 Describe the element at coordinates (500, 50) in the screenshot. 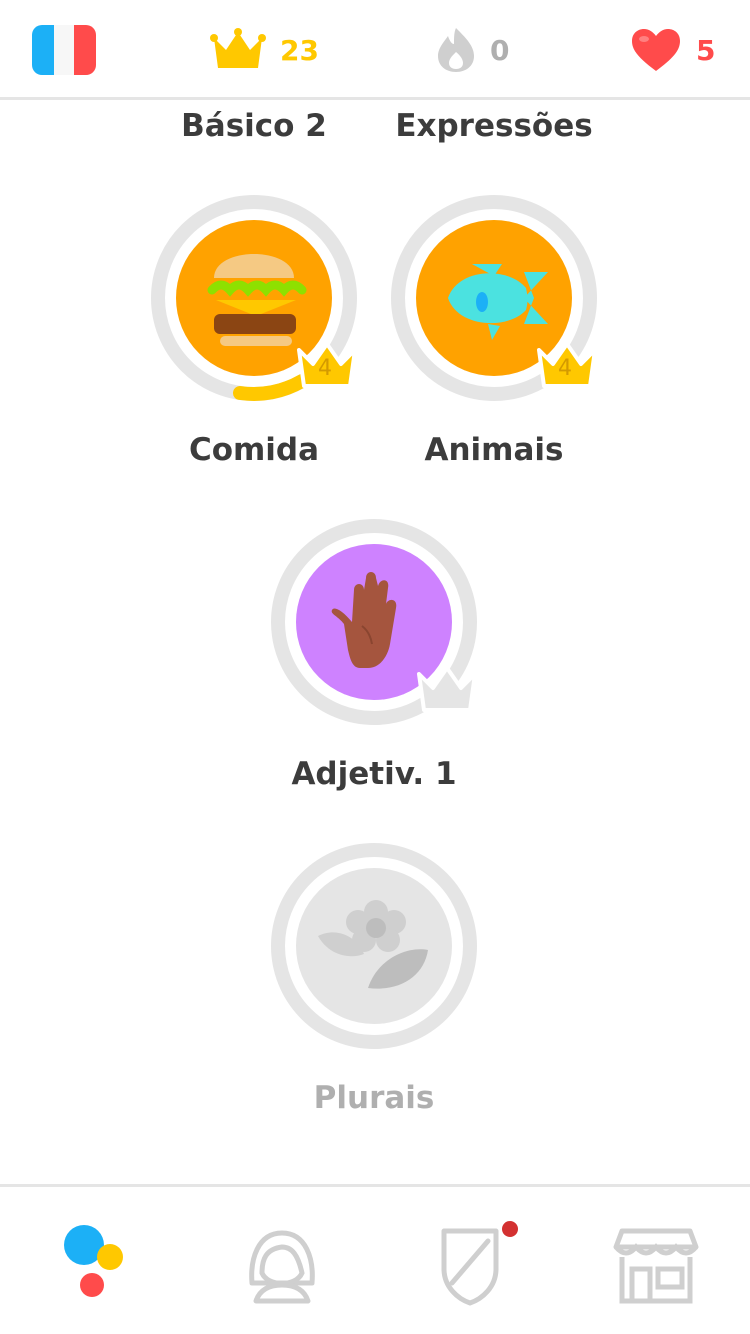

I see `streak-count: 0` at that location.